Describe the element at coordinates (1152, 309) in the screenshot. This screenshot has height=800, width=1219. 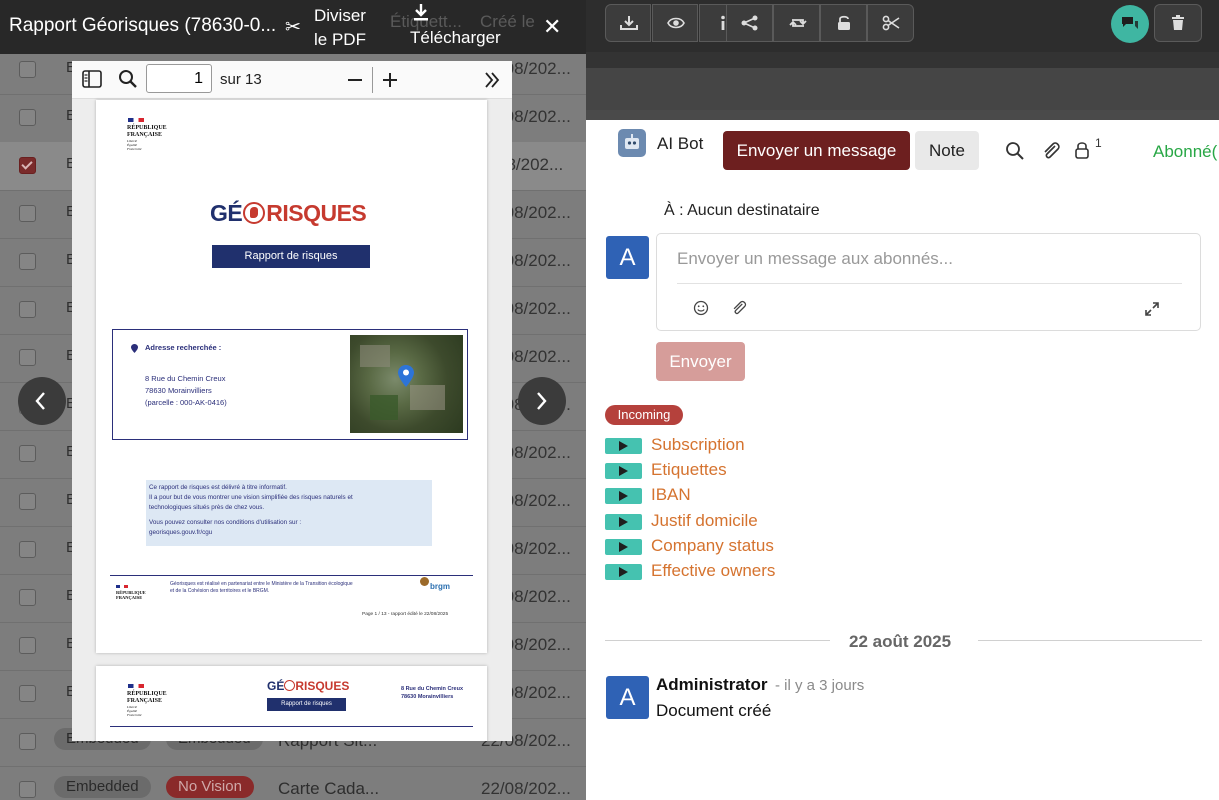
I see `expand-icon` at that location.